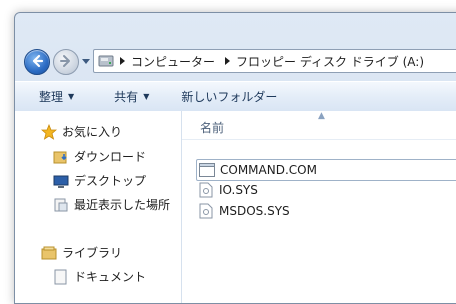 This screenshot has width=456, height=304. What do you see at coordinates (330, 61) in the screenshot?
I see `breadcrumb-floppy-drive: フロッピー ディスク ドライブ (A:)` at bounding box center [330, 61].